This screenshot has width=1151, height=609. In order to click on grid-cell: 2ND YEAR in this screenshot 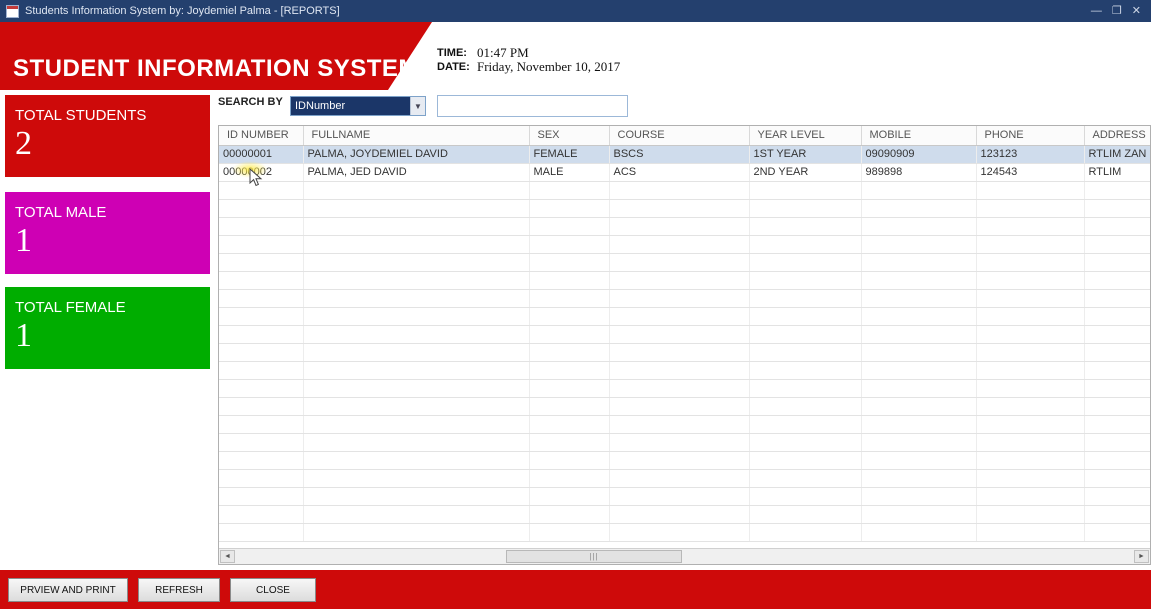, I will do `click(805, 172)`.